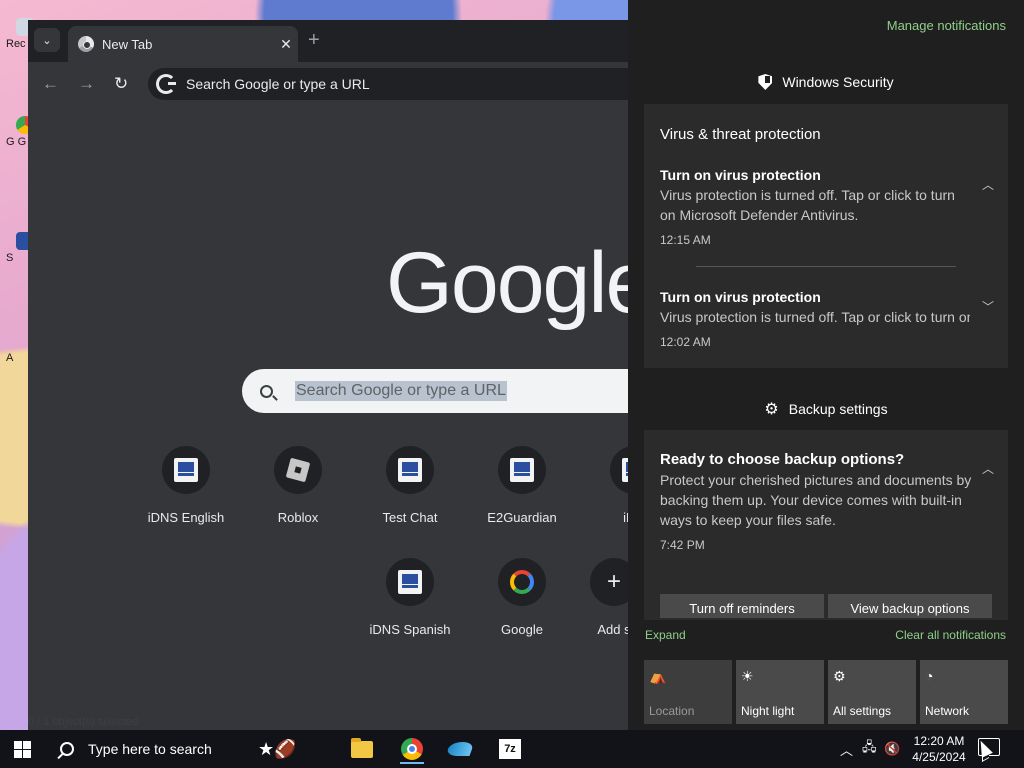  I want to click on active-indicator, so click(412, 763).